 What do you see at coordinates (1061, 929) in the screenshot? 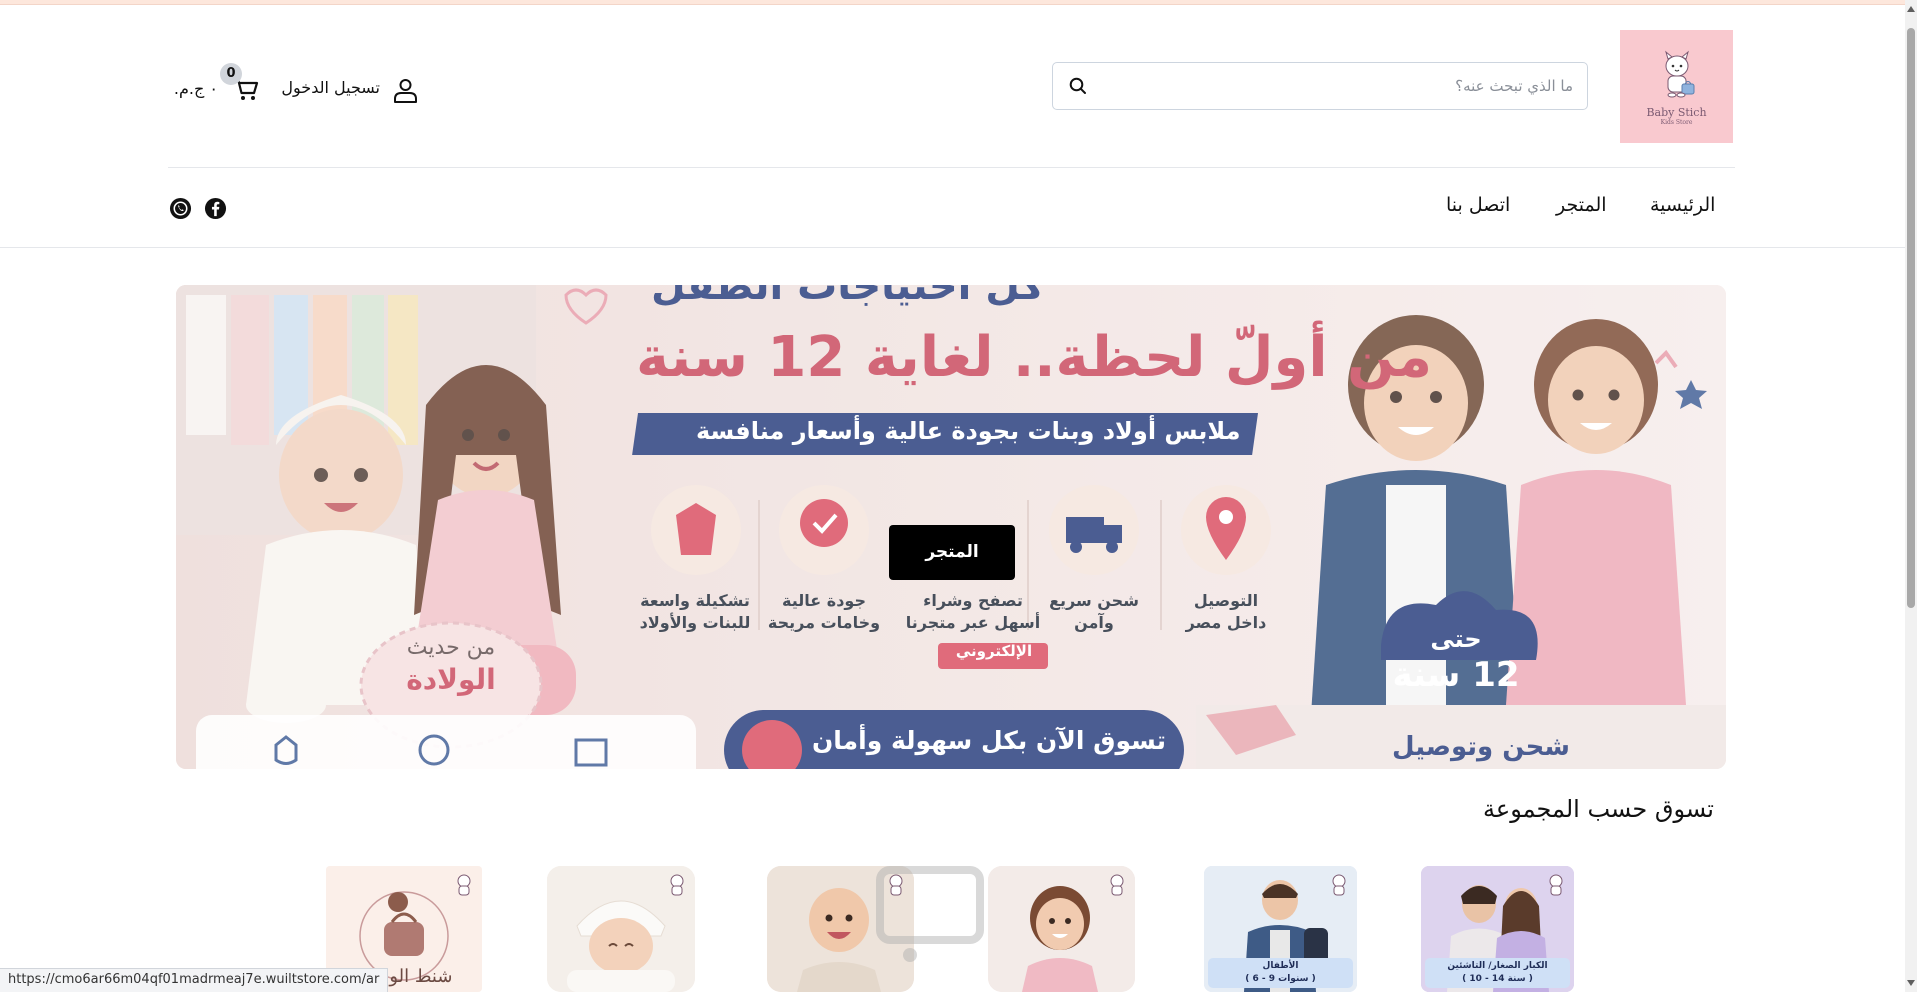
I see `collection-card-girls` at bounding box center [1061, 929].